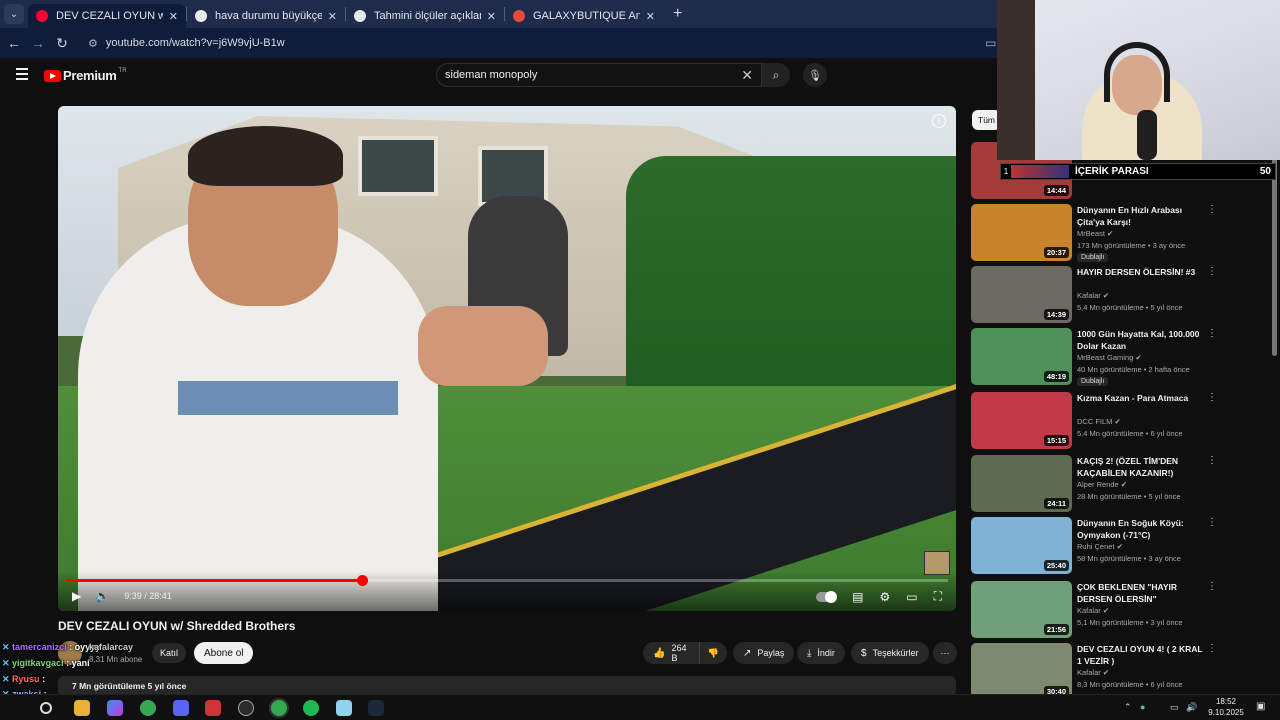 The width and height of the screenshot is (1280, 720). Describe the element at coordinates (14, 43) in the screenshot. I see `back-icon: ←` at that location.